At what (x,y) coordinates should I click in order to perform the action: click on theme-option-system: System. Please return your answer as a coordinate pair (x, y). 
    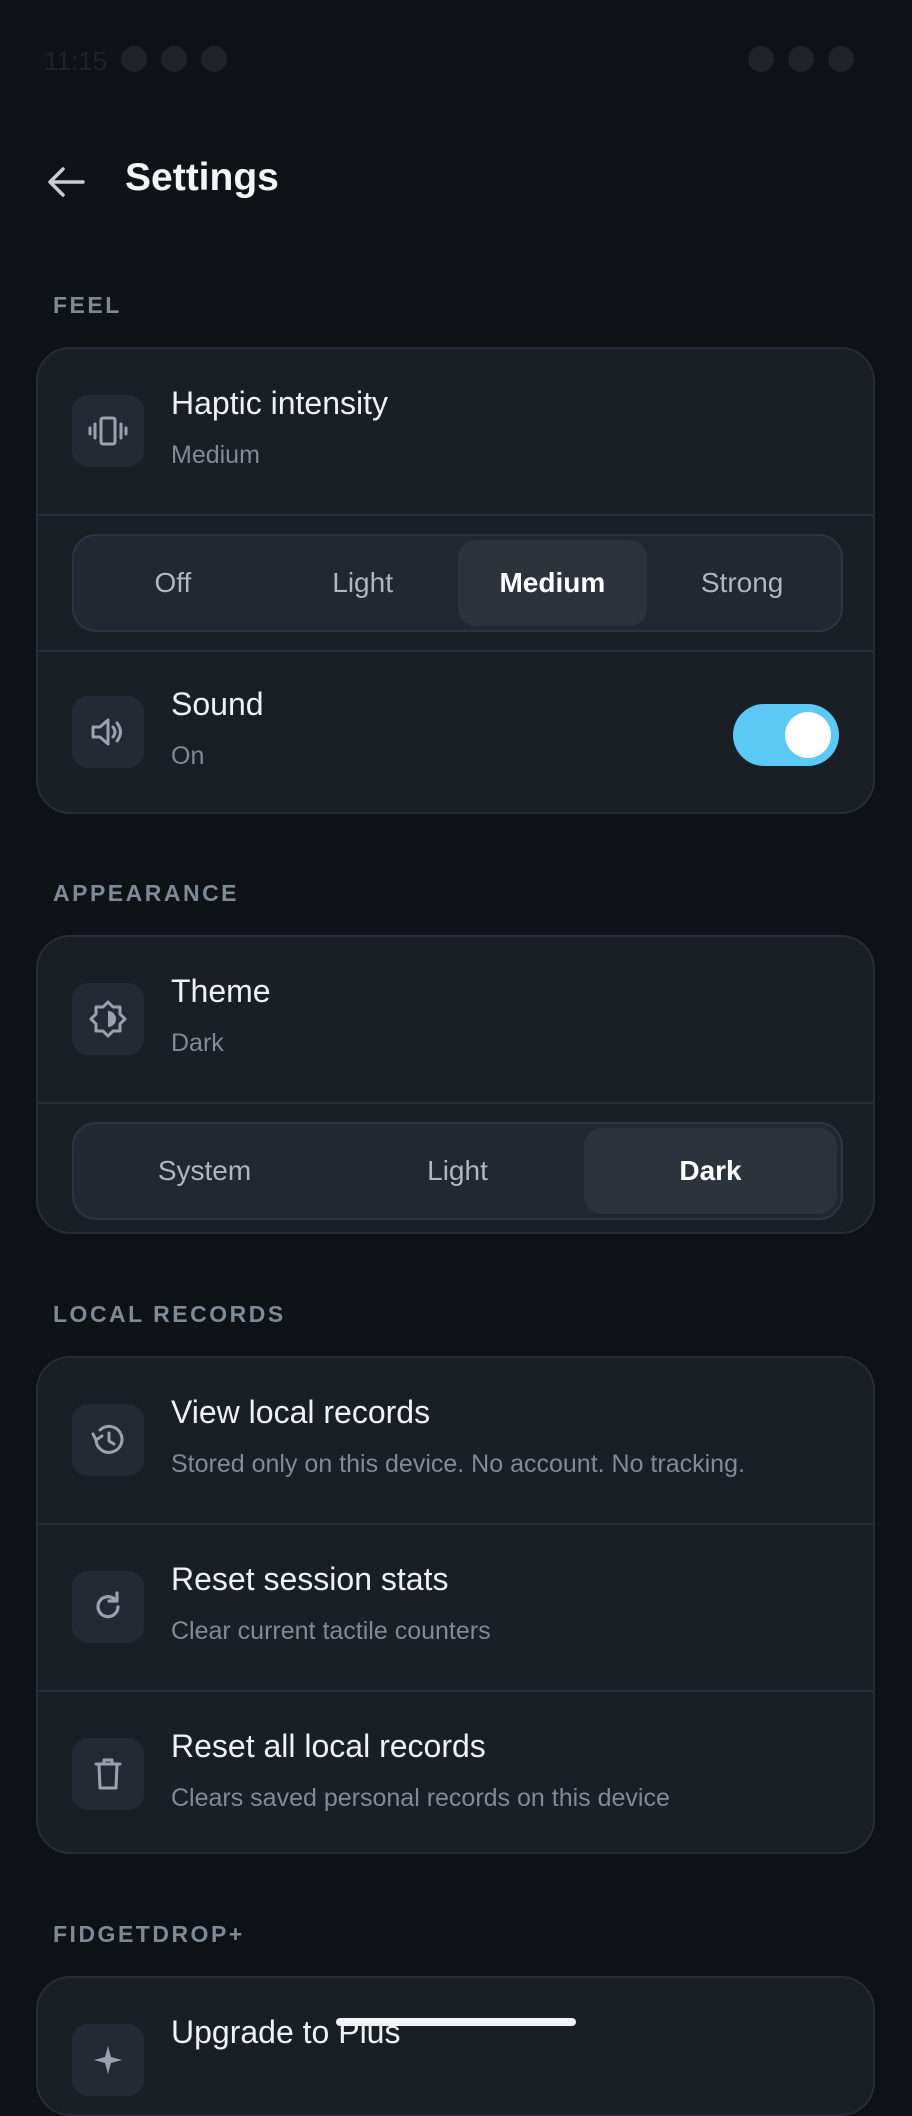
    Looking at the image, I should click on (204, 1171).